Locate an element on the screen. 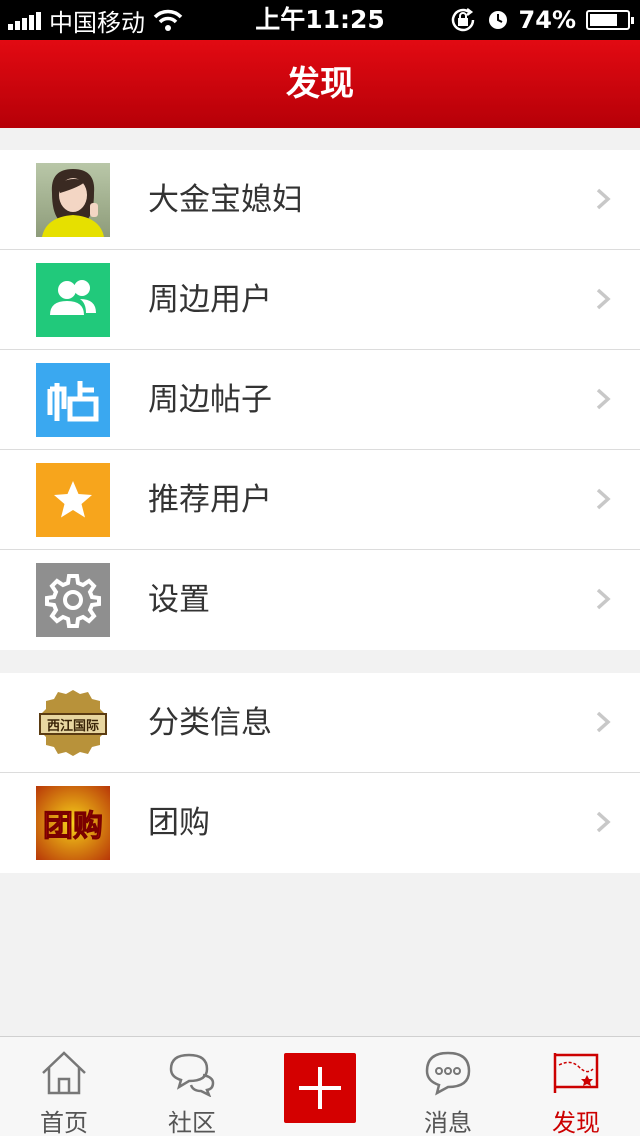 This screenshot has width=640, height=1136. home-icon is located at coordinates (64, 1073).